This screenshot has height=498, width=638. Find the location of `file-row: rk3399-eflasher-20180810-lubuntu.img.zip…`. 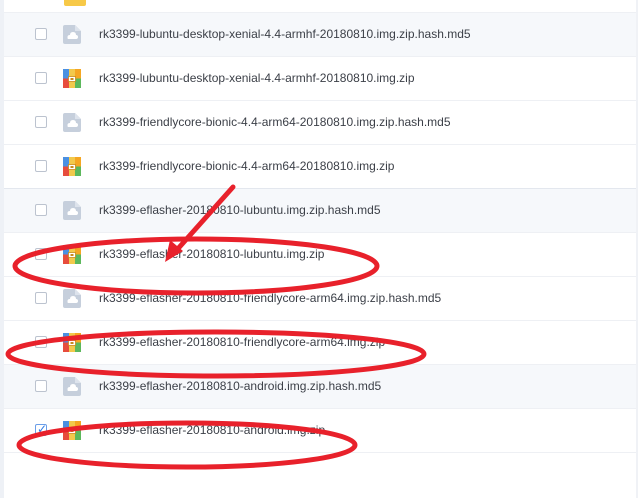

file-row: rk3399-eflasher-20180810-lubuntu.img.zip… is located at coordinates (320, 211).